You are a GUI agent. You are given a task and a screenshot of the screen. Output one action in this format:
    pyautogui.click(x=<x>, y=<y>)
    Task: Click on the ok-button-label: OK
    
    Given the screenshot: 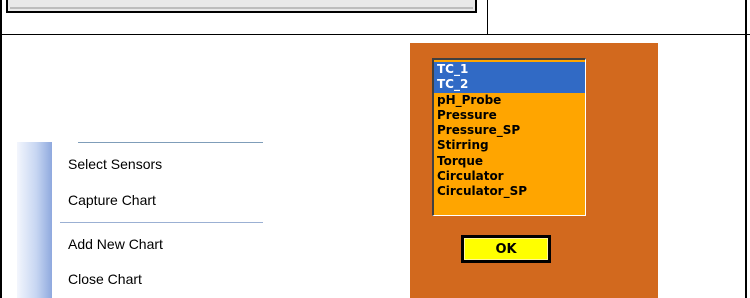 What is the action you would take?
    pyautogui.click(x=506, y=249)
    